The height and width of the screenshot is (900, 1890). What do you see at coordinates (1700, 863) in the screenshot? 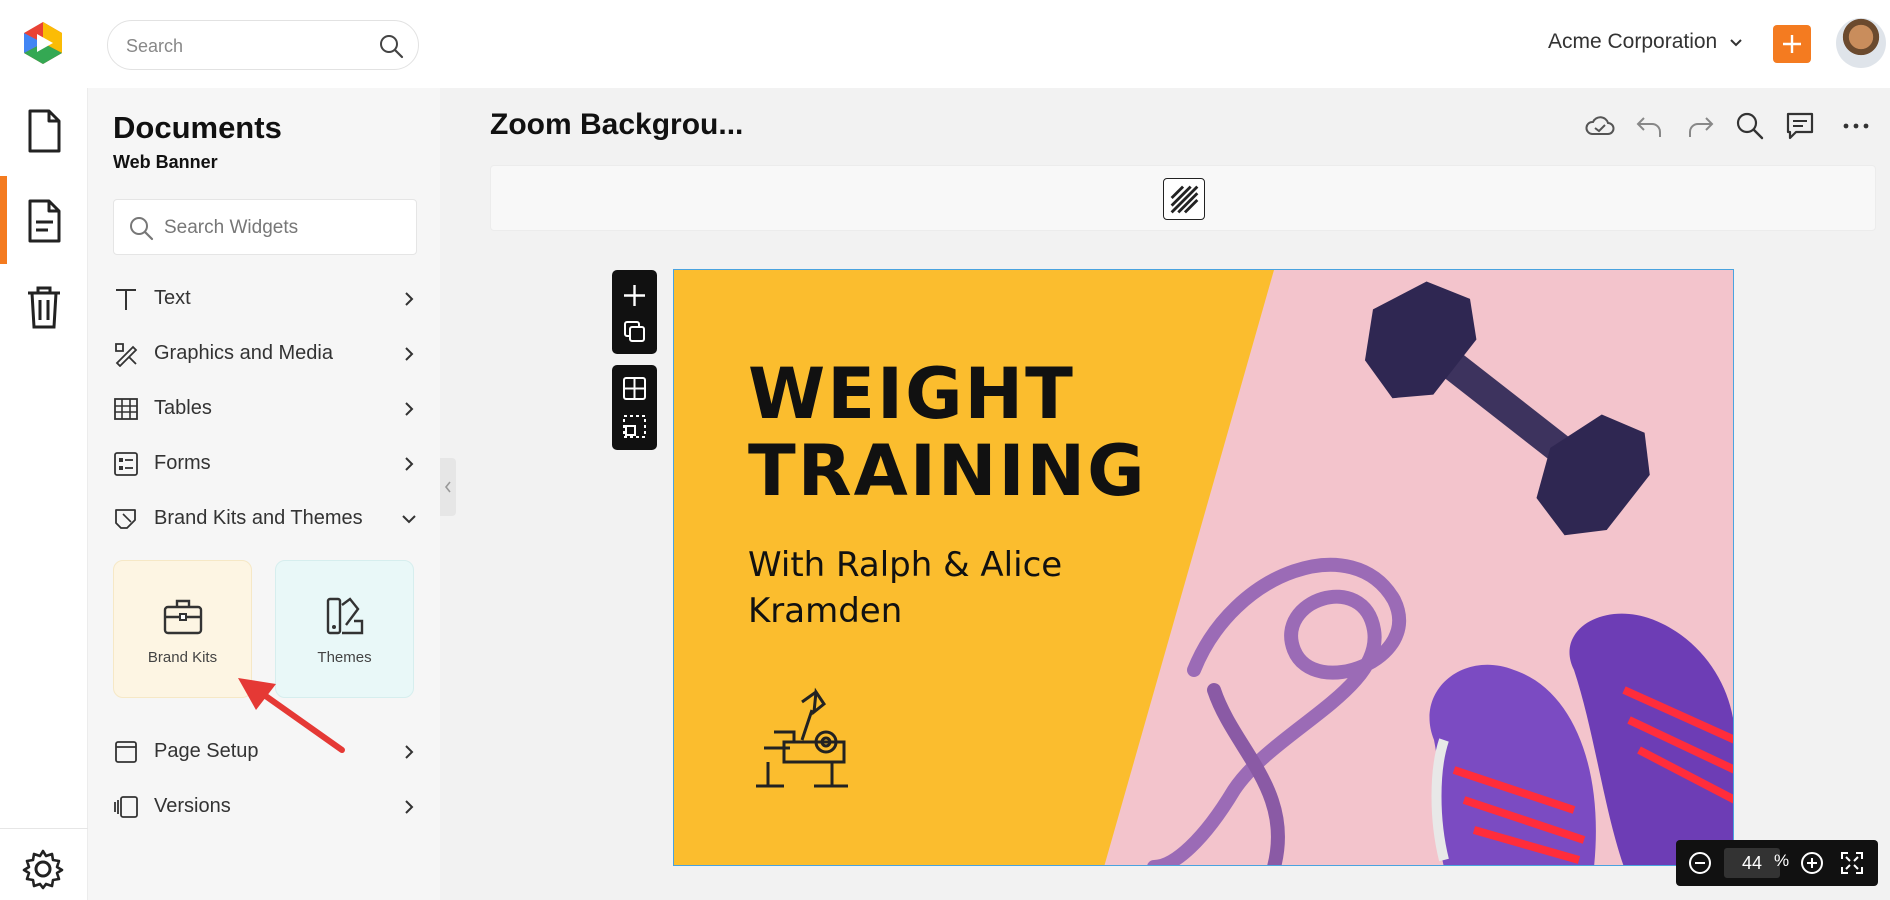
I see `zoom-out-icon` at bounding box center [1700, 863].